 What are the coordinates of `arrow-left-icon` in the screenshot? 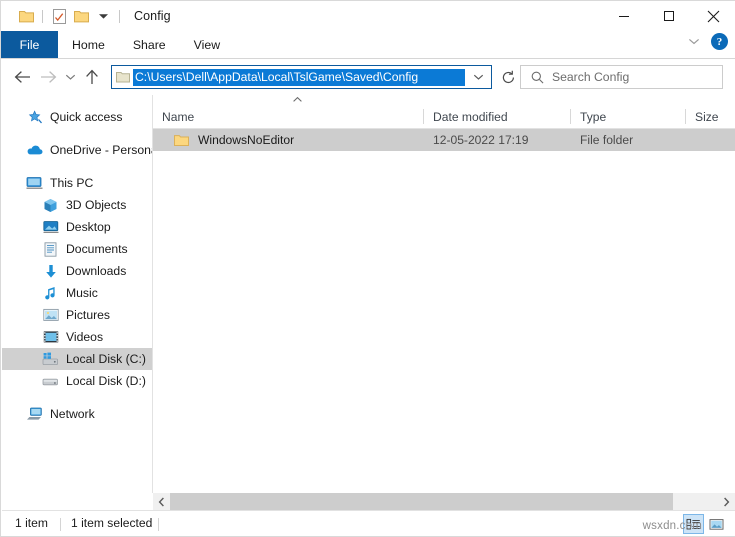 It's located at (22, 77).